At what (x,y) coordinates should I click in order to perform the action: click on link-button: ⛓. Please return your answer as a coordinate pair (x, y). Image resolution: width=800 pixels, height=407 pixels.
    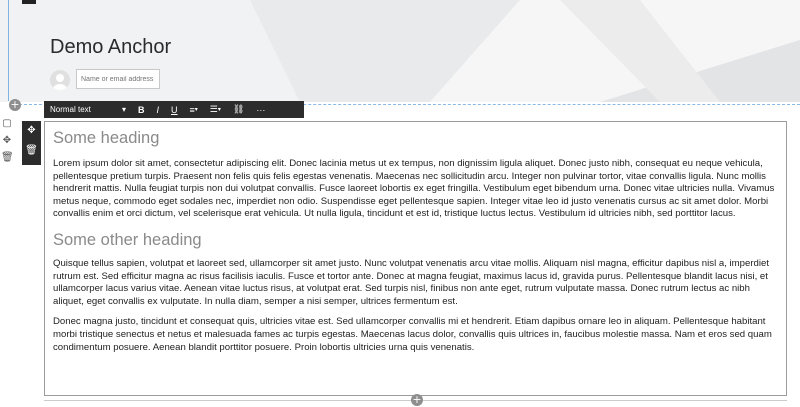
    Looking at the image, I should click on (238, 109).